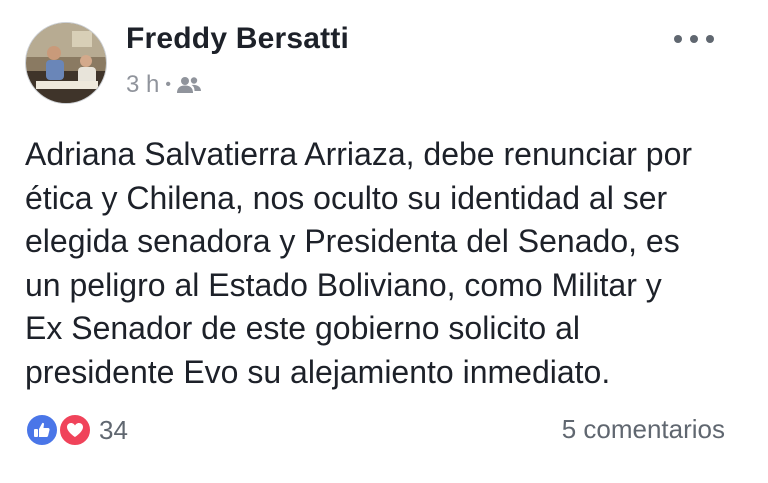 The image size is (768, 483). I want to click on reaction-count: 34, so click(113, 429).